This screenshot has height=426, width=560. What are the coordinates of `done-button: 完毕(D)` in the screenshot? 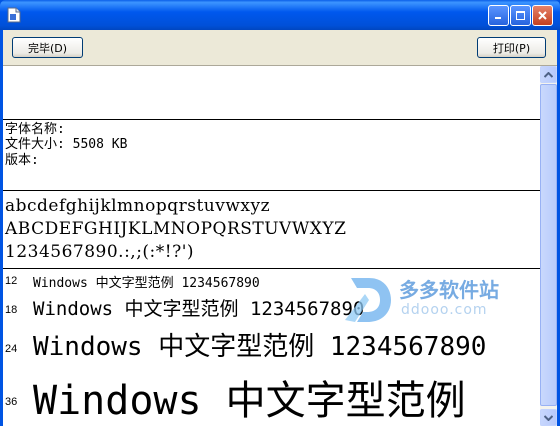 It's located at (47, 47).